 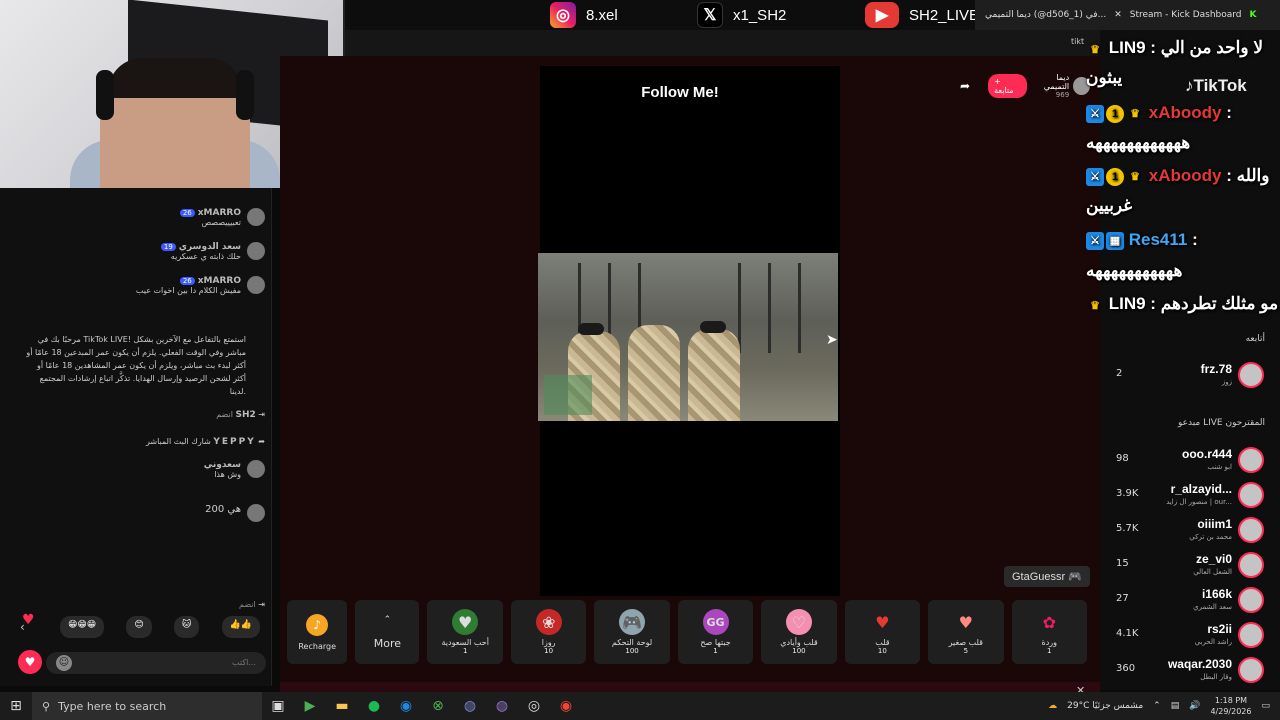 I want to click on edge-icon: ◉, so click(x=406, y=706).